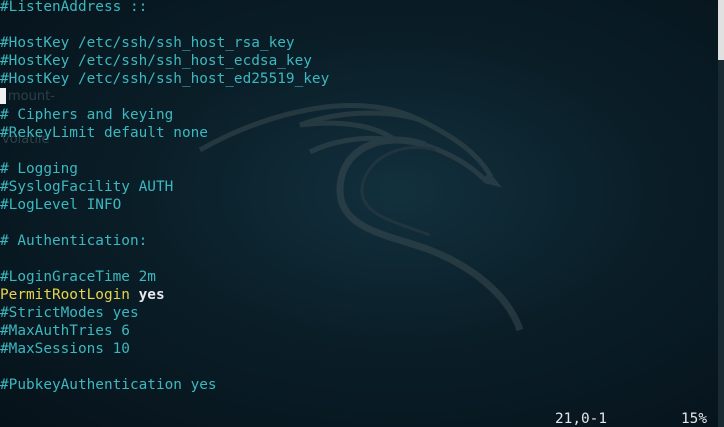 The width and height of the screenshot is (724, 427). I want to click on line-hostkey-ecdsa: #HostKey /etc/ssh/ssh_host_ecdsa_key, so click(156, 61).